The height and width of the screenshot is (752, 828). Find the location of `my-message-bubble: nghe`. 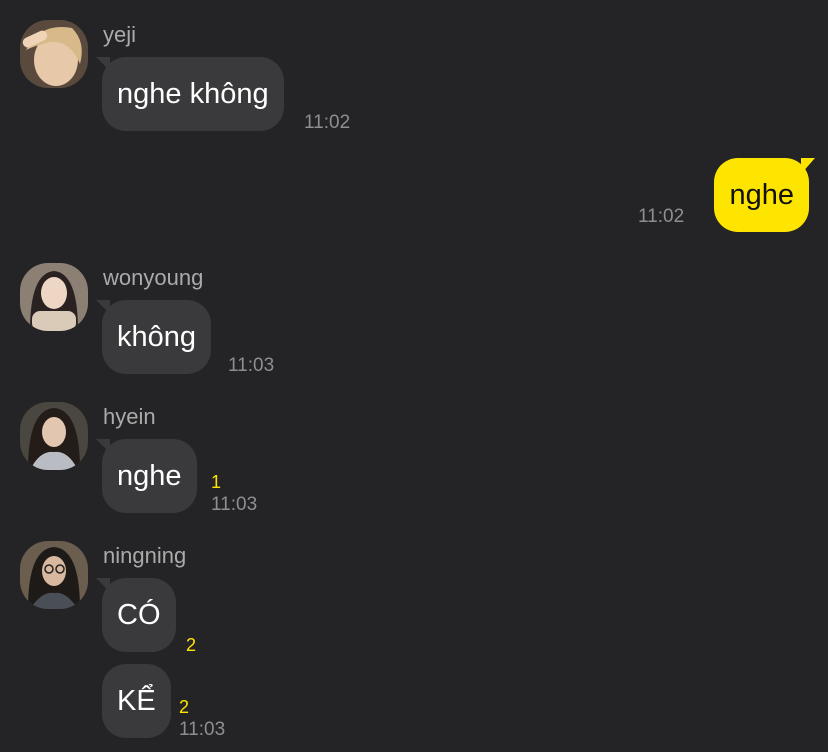

my-message-bubble: nghe is located at coordinates (764, 195).